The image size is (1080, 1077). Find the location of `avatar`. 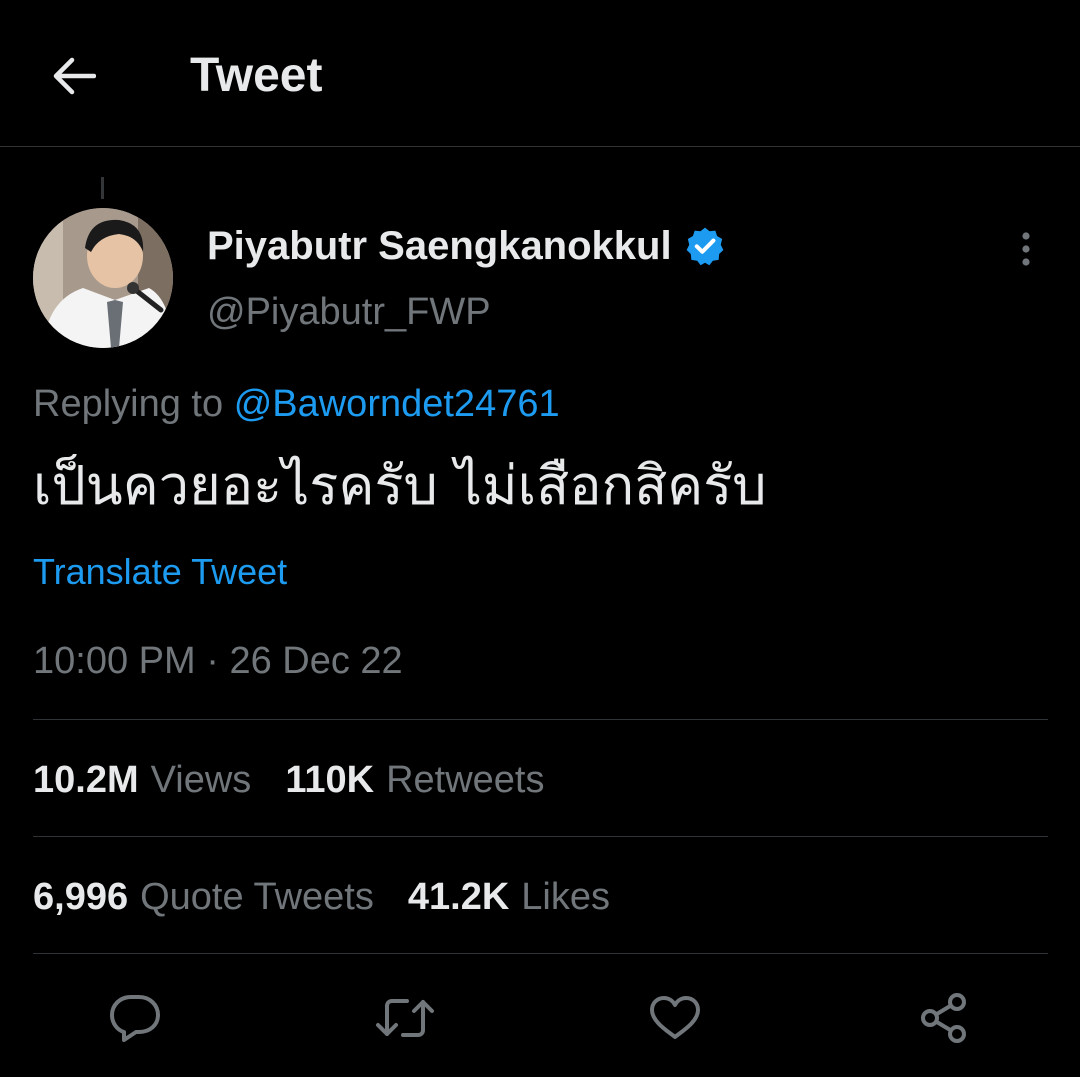

avatar is located at coordinates (103, 278).